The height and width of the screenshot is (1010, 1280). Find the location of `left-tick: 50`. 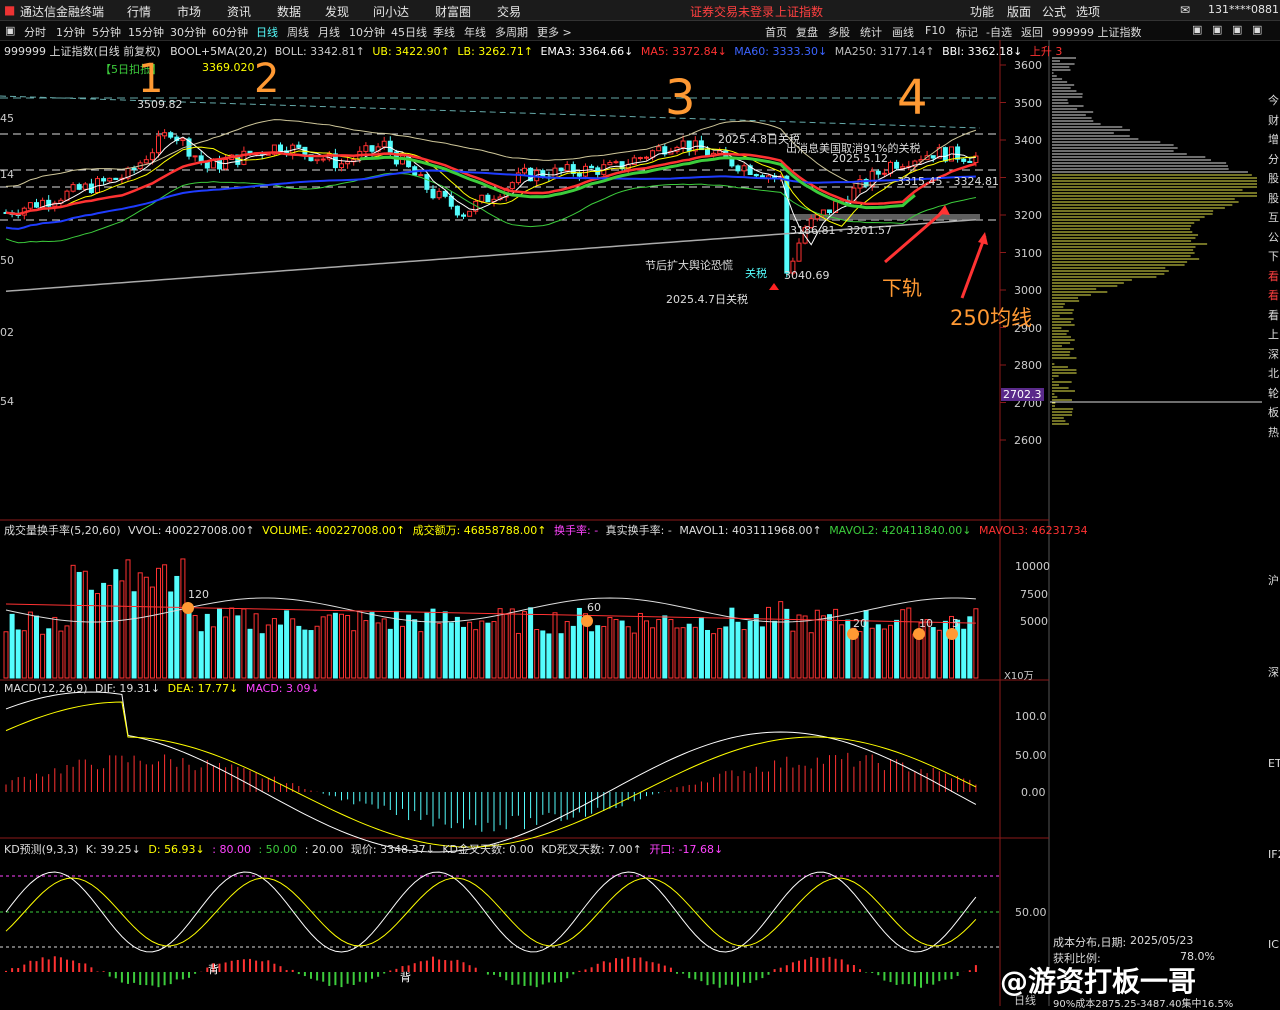

left-tick: 50 is located at coordinates (7, 260).